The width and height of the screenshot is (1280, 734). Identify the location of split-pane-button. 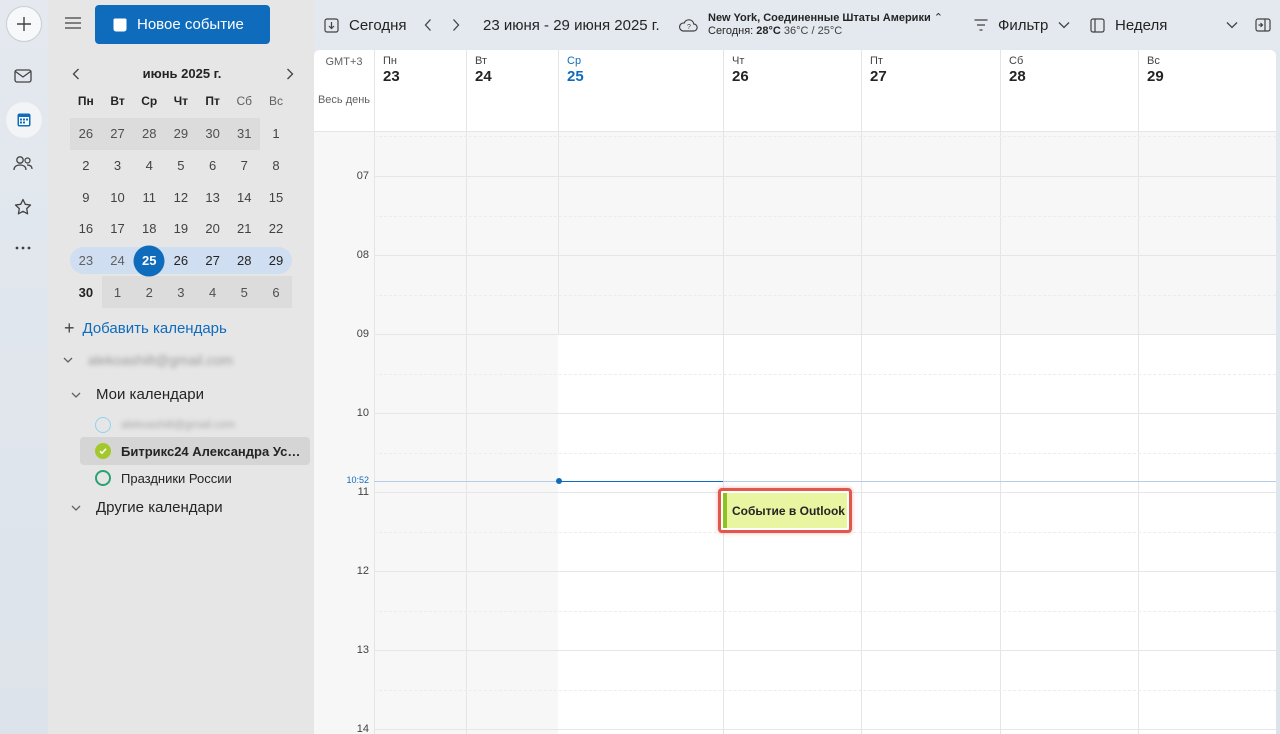
(1263, 25).